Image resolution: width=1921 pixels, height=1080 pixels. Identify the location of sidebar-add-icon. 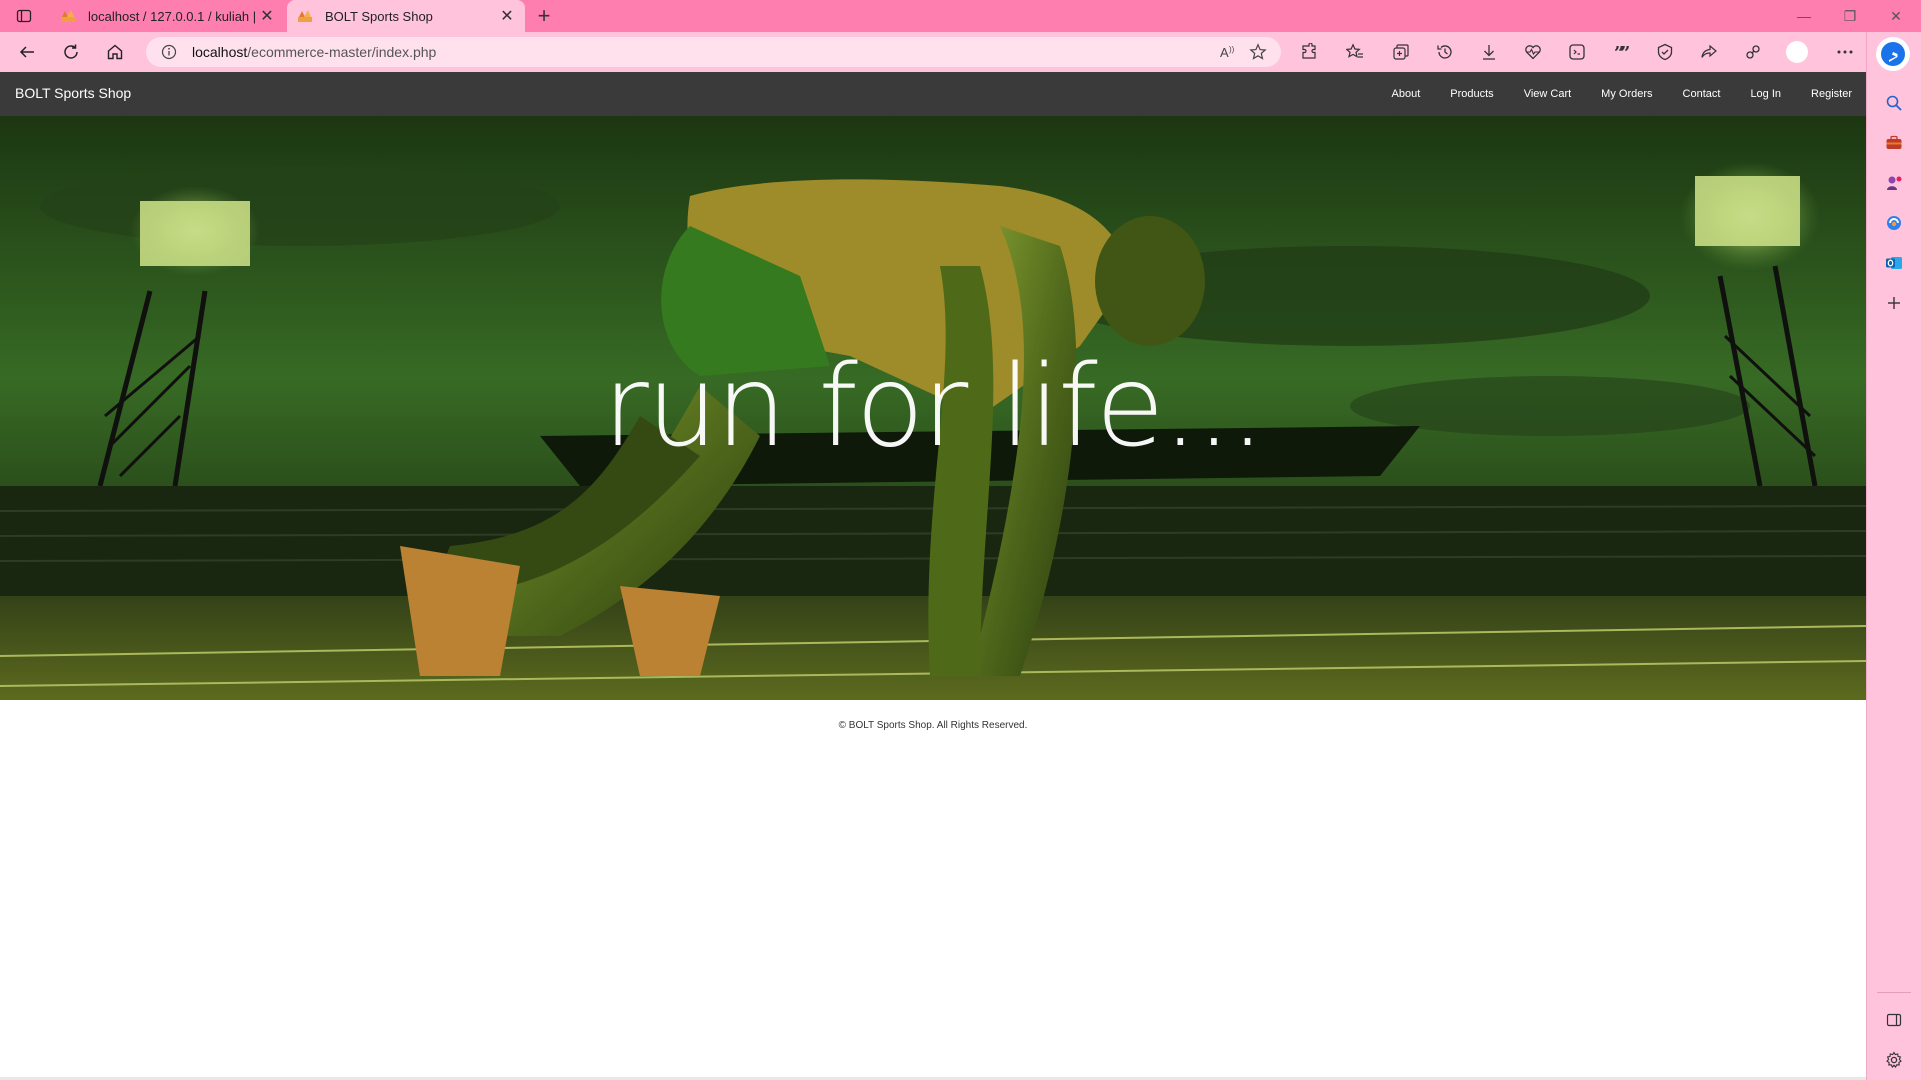
(1894, 303).